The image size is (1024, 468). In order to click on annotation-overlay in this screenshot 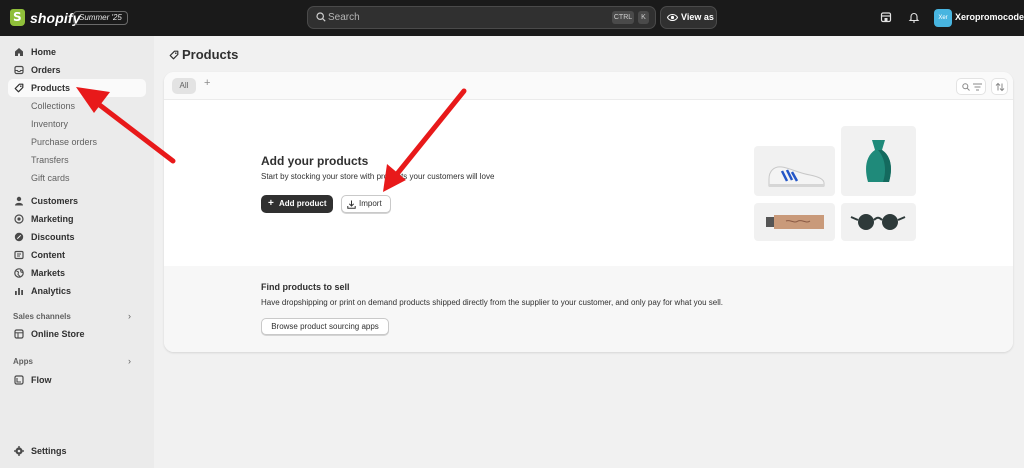, I will do `click(271, 139)`.